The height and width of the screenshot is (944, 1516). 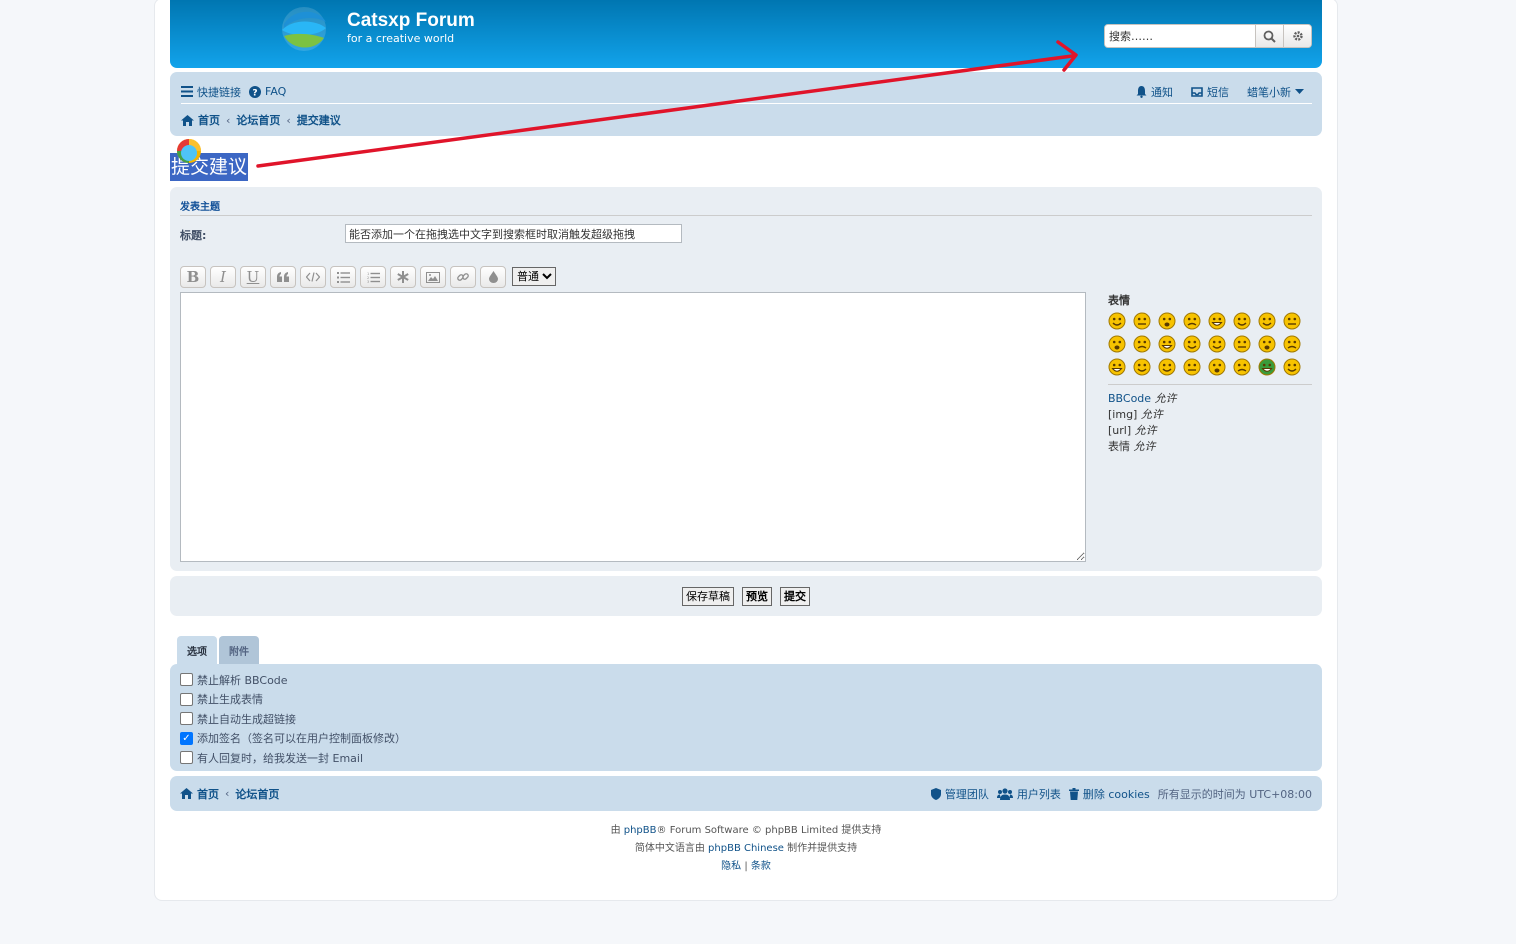 What do you see at coordinates (239, 650) in the screenshot?
I see `tab-attachments: 附件` at bounding box center [239, 650].